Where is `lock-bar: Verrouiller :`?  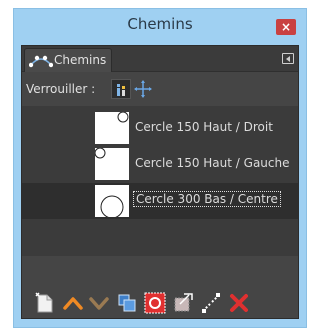
lock-bar: Verrouiller : is located at coordinates (160, 89).